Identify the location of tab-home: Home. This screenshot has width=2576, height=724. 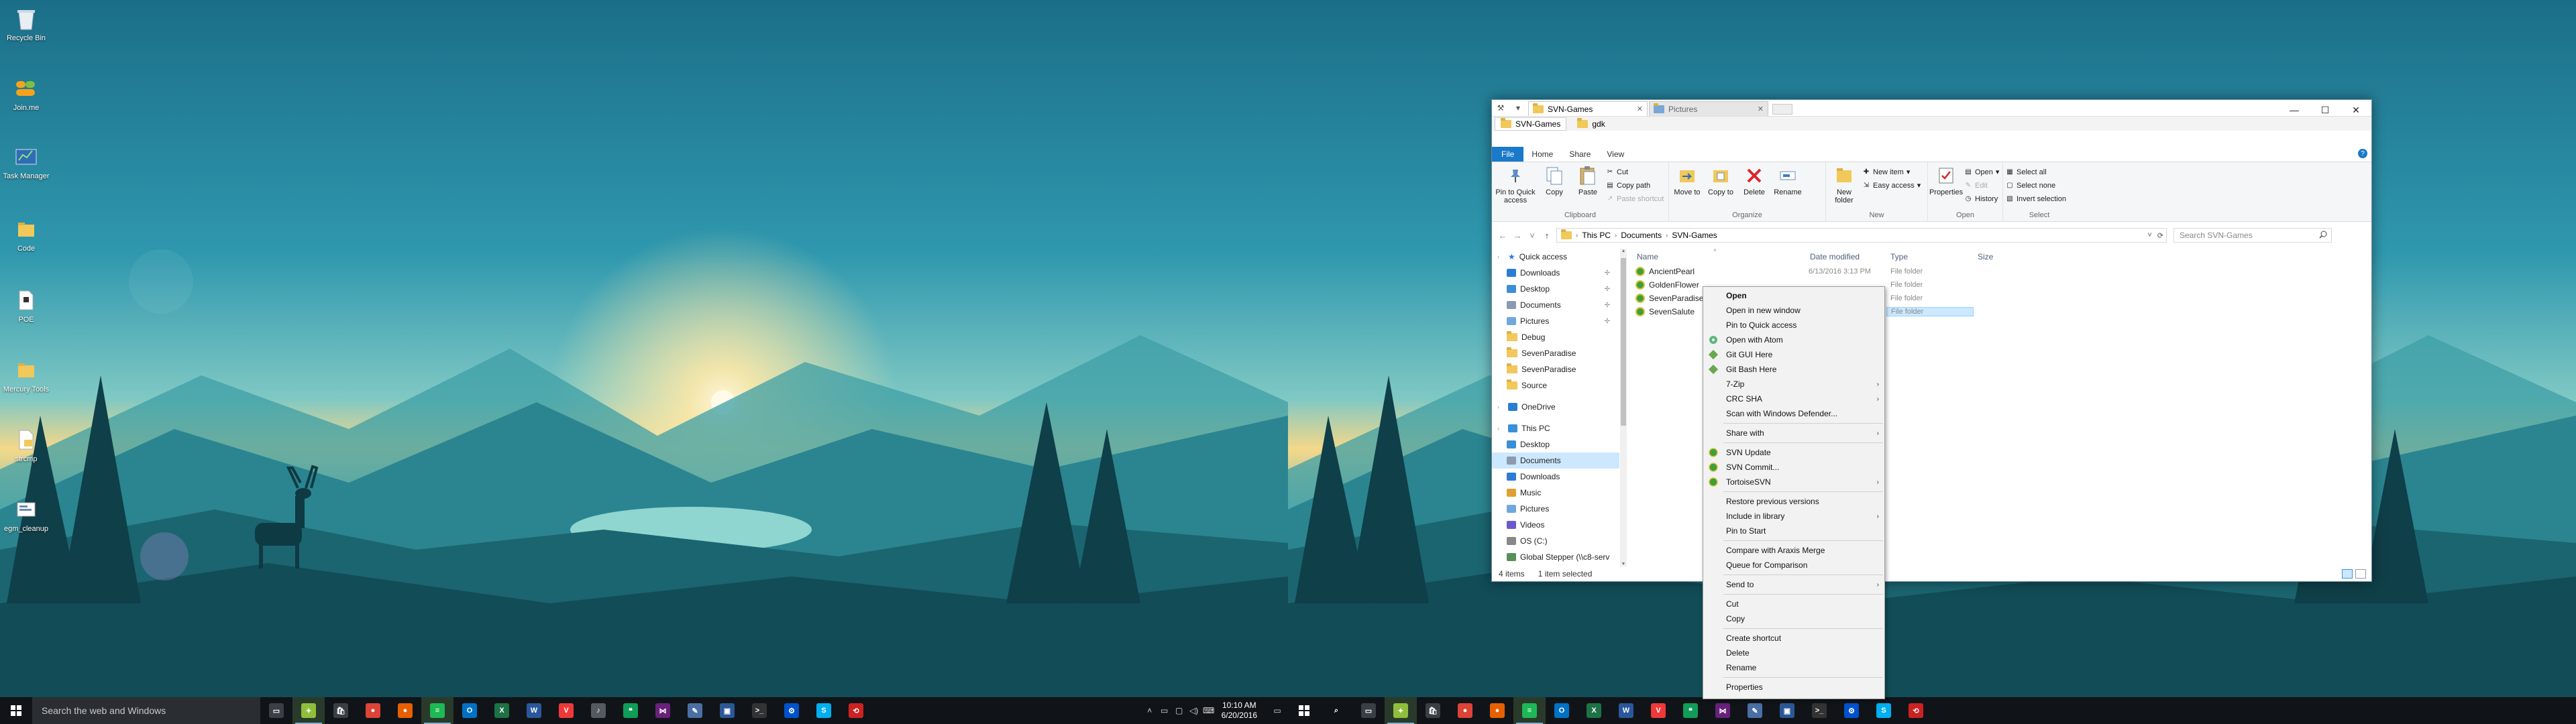
(1542, 154).